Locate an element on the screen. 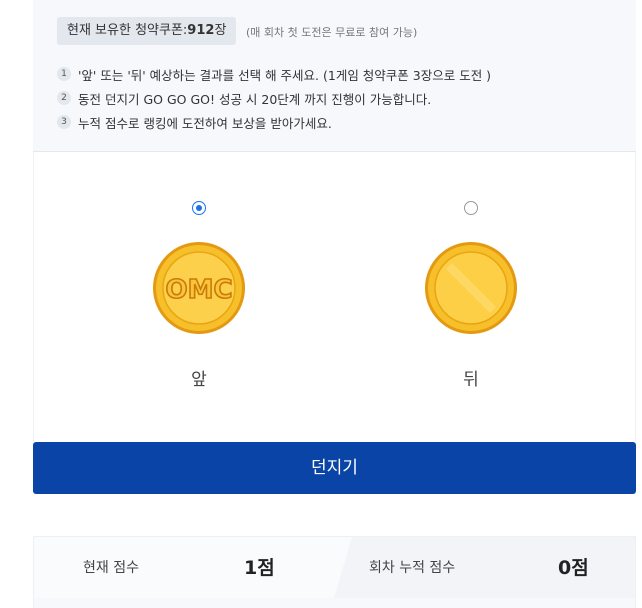 The height and width of the screenshot is (608, 642). front-label: 앞 is located at coordinates (199, 380).